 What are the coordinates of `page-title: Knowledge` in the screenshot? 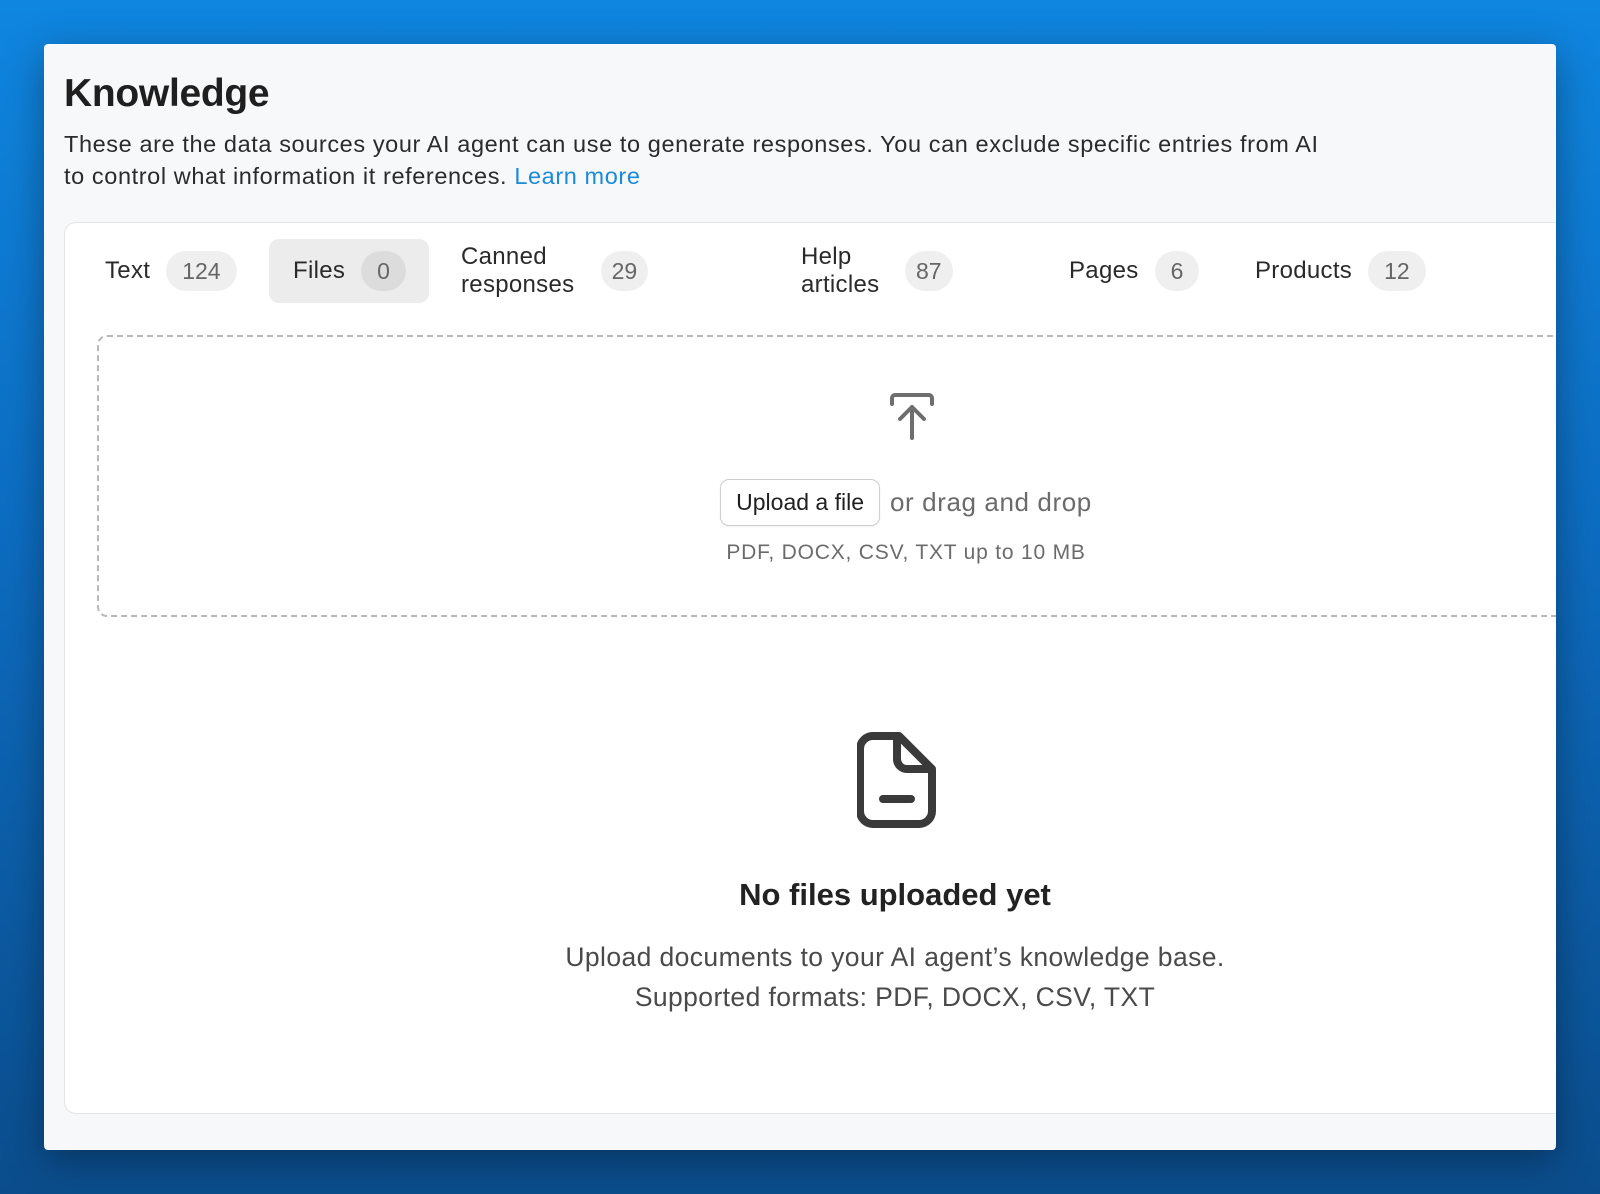 It's located at (167, 93).